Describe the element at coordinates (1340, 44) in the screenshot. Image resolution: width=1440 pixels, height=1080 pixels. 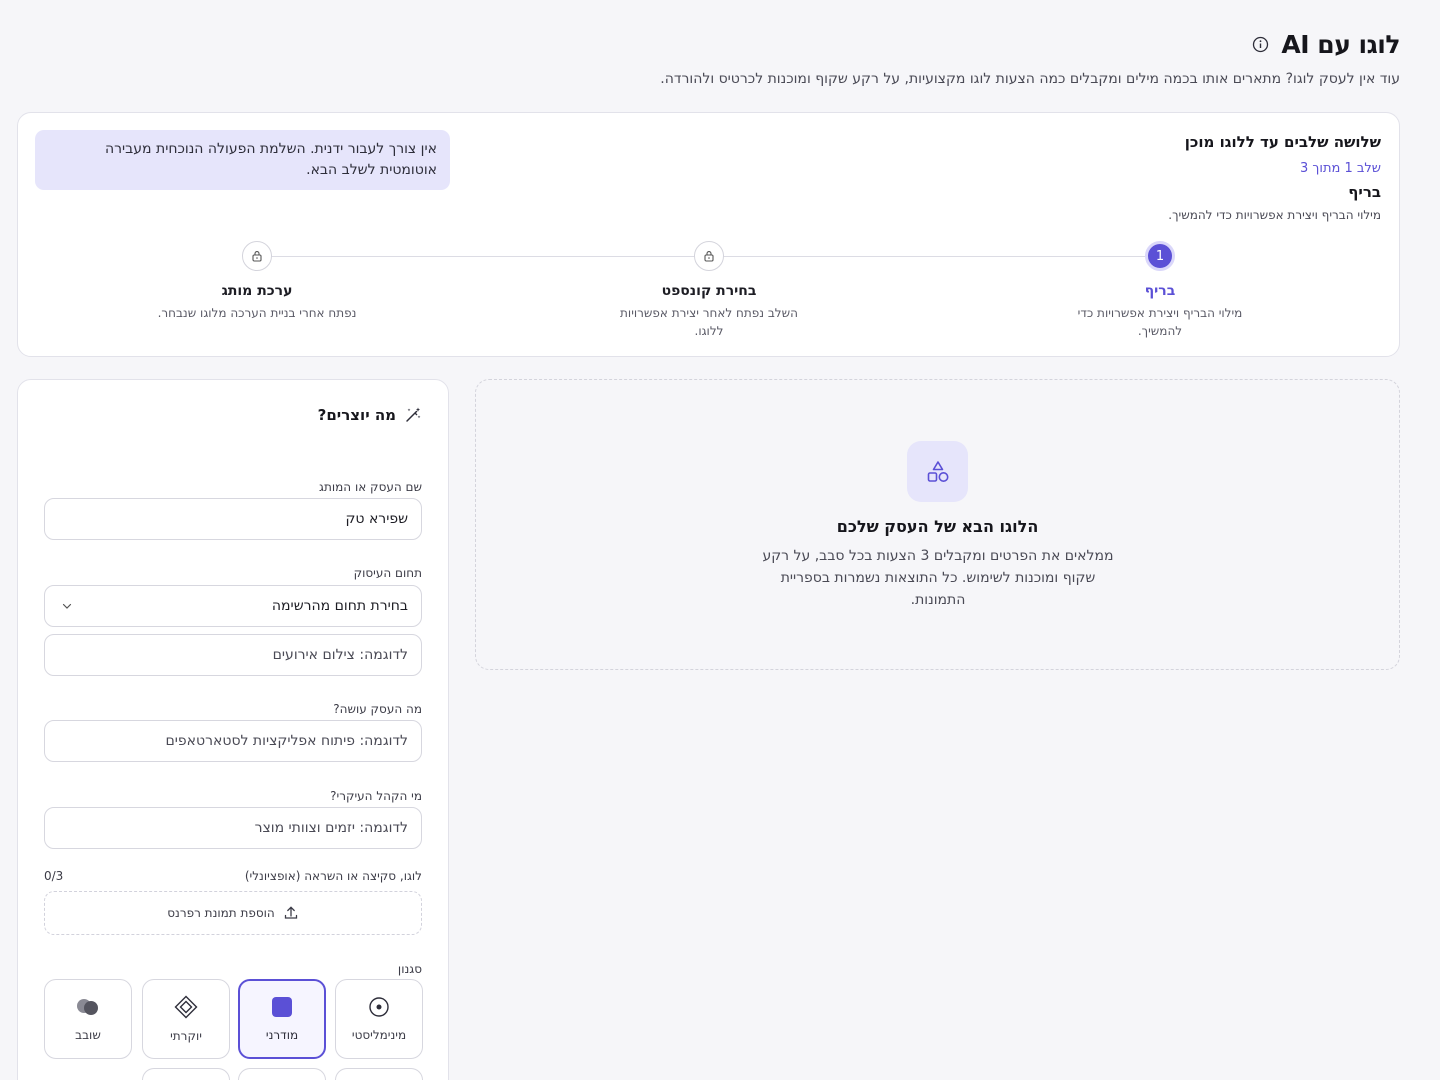
I see `page-title: לוגו עם AI` at that location.